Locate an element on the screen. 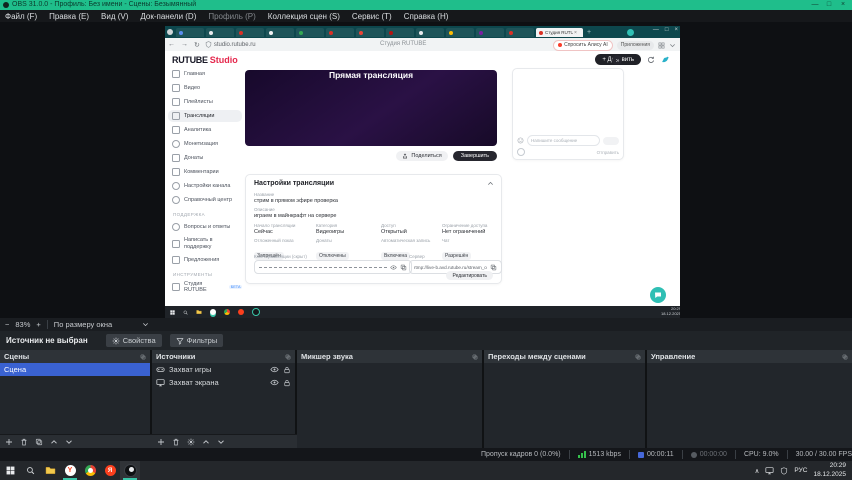 The height and width of the screenshot is (480, 852). taskbar-explorer-button is located at coordinates (50, 470).